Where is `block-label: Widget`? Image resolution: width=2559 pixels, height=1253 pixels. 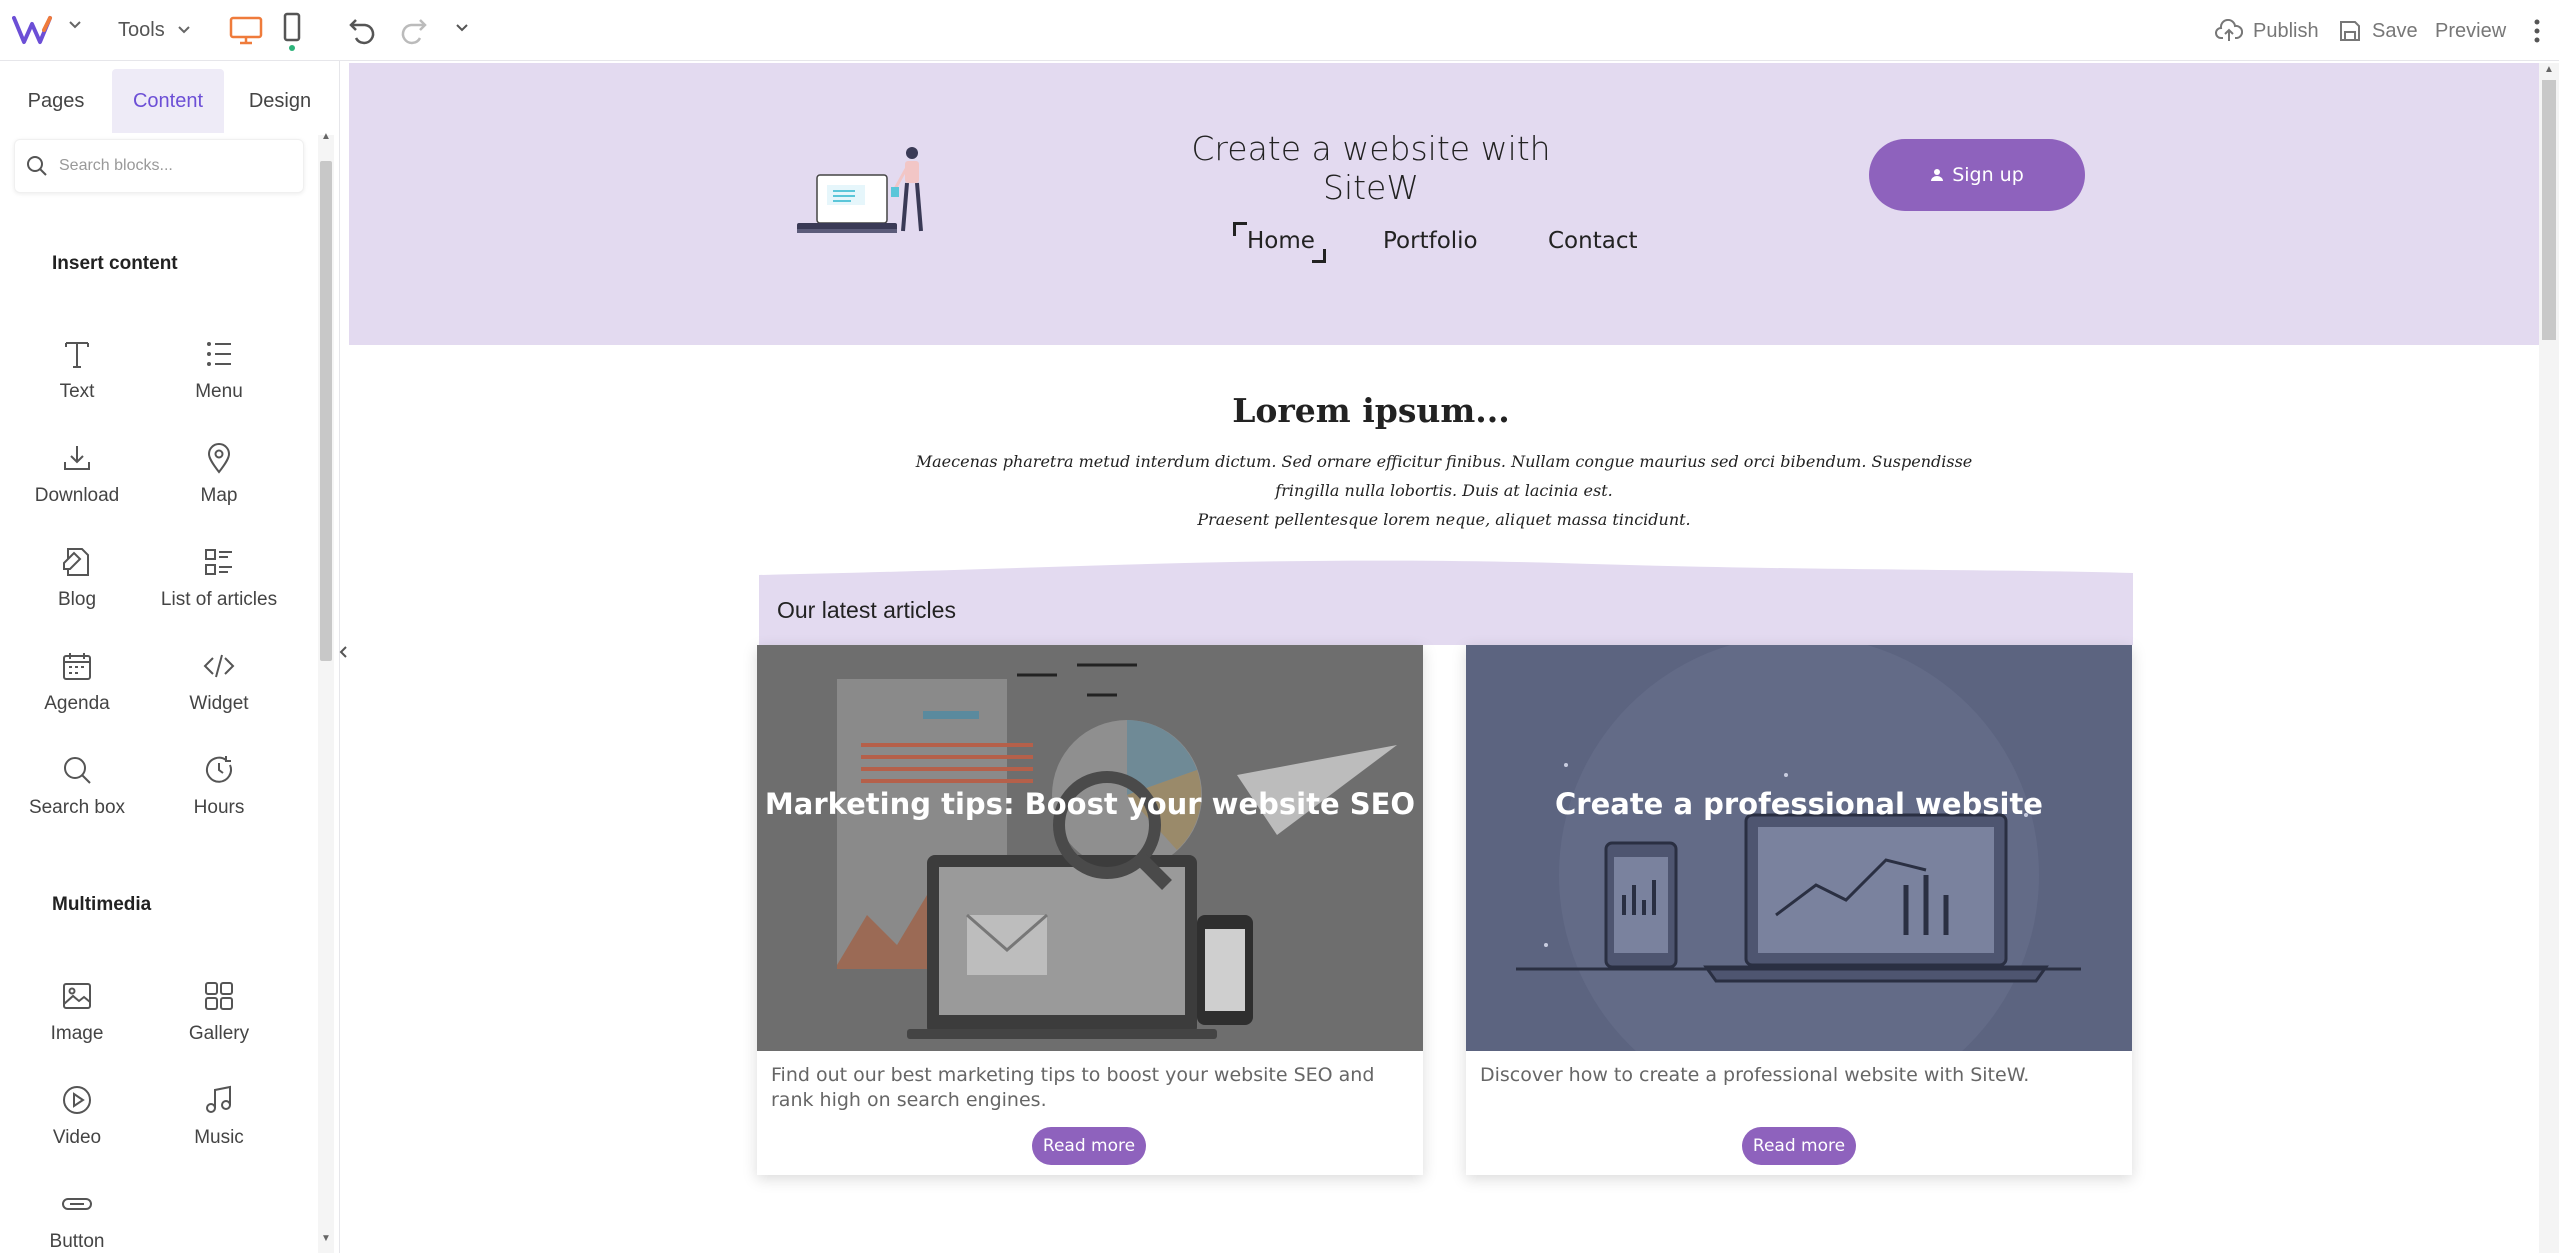
block-label: Widget is located at coordinates (219, 703).